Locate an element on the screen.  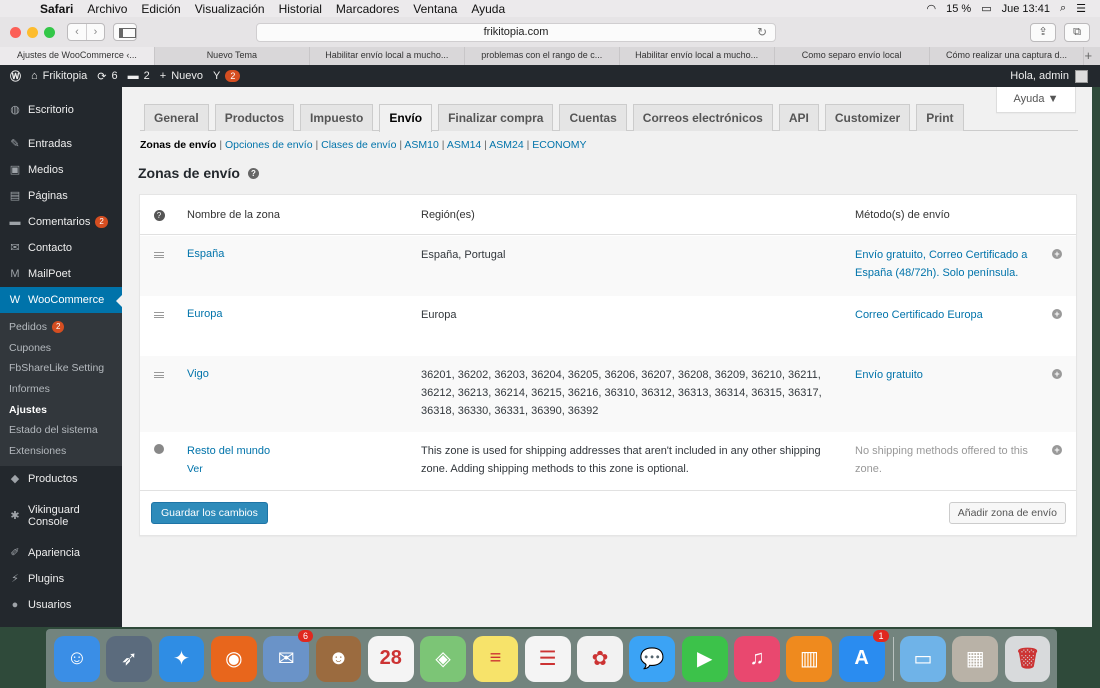
sidebar-toggle-icon is located at coordinates (125, 32).